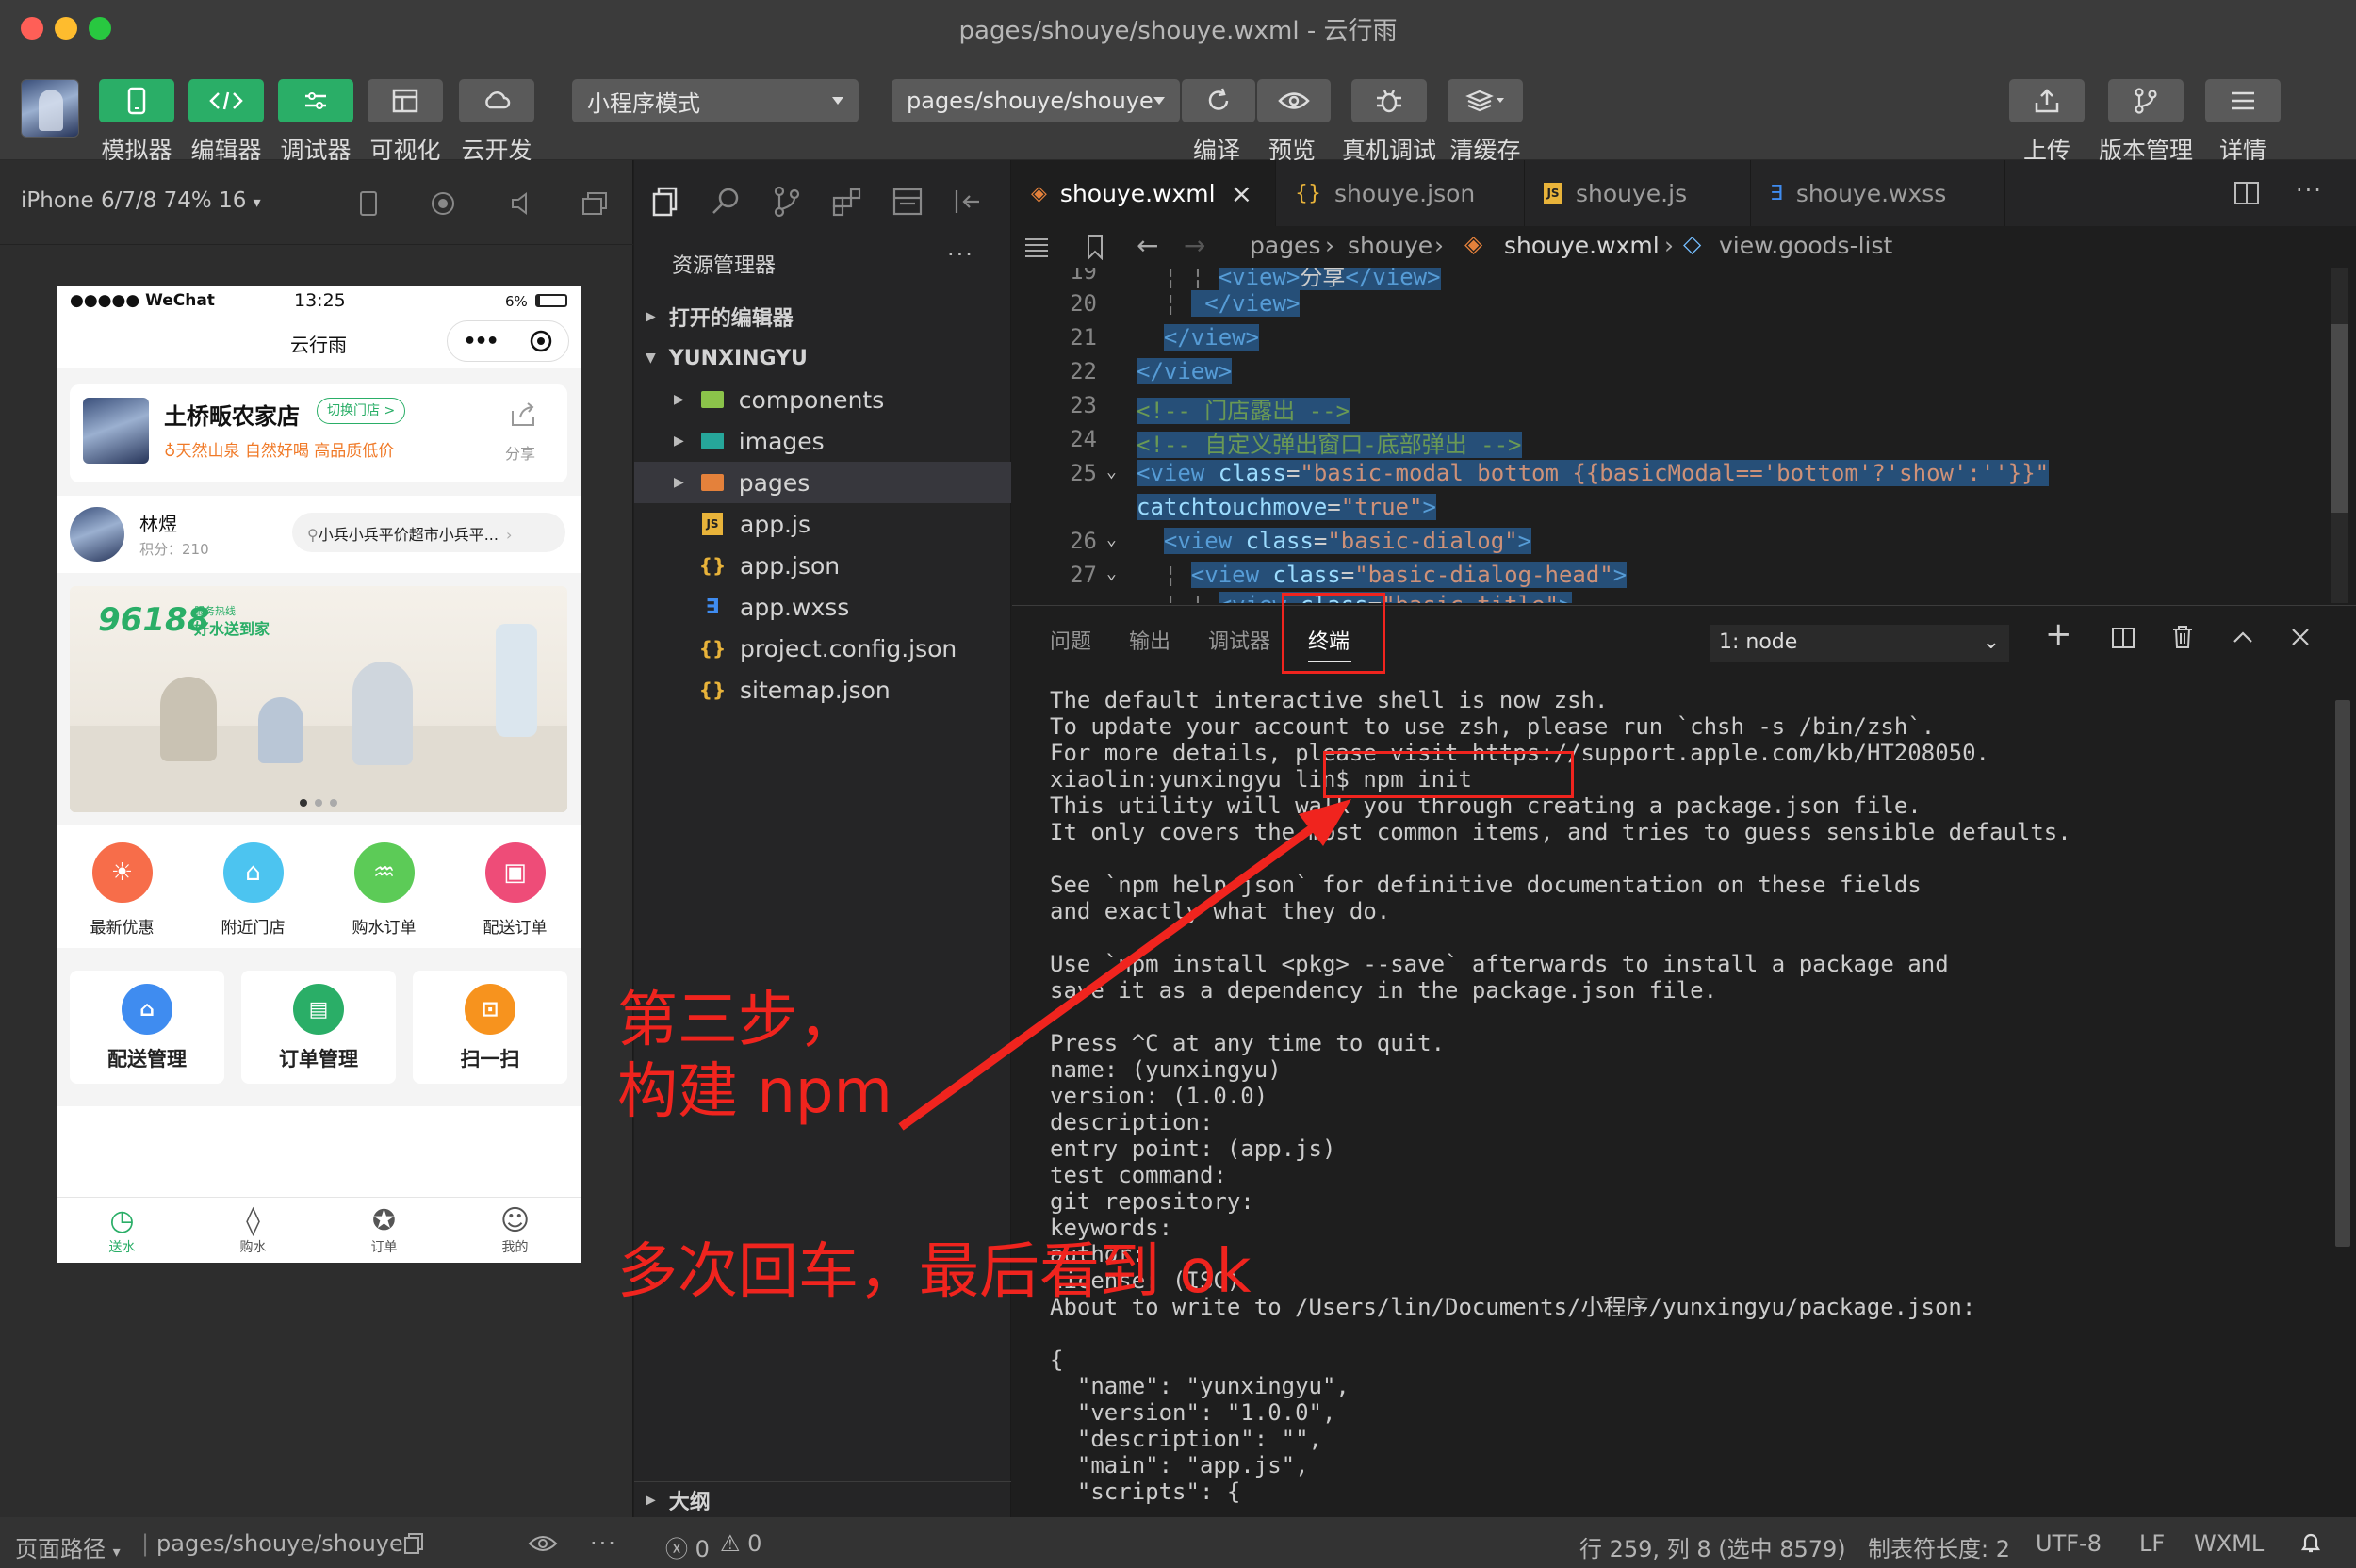  I want to click on note-annotation: 多次回车，最后看到 ok, so click(934, 1272).